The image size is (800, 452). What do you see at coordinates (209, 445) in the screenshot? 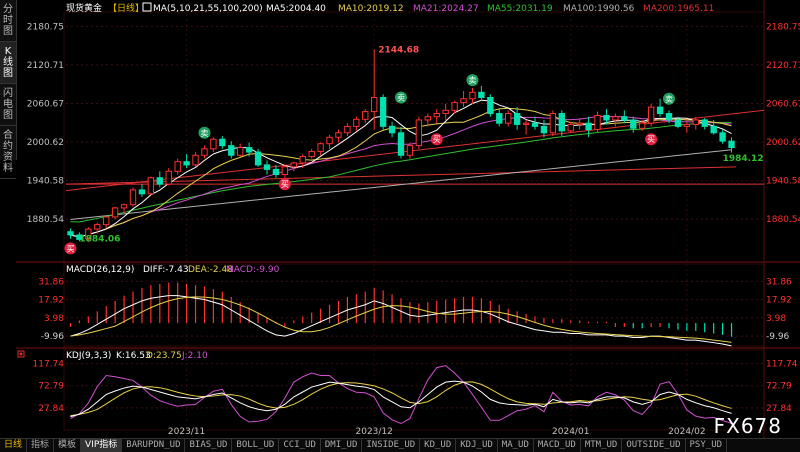
I see `tab-bias-ud: BIAS_UD` at bounding box center [209, 445].